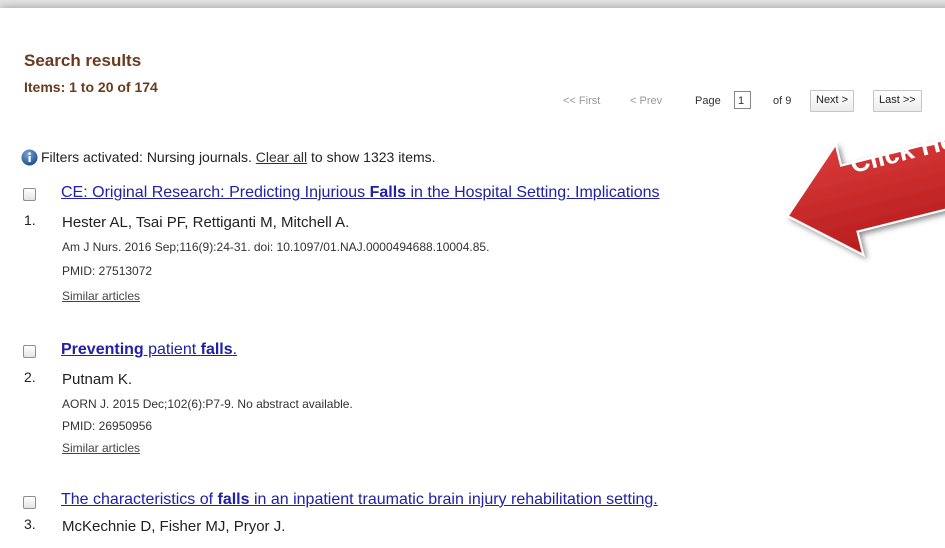 The height and width of the screenshot is (548, 945). Describe the element at coordinates (29, 157) in the screenshot. I see `info-icon` at that location.